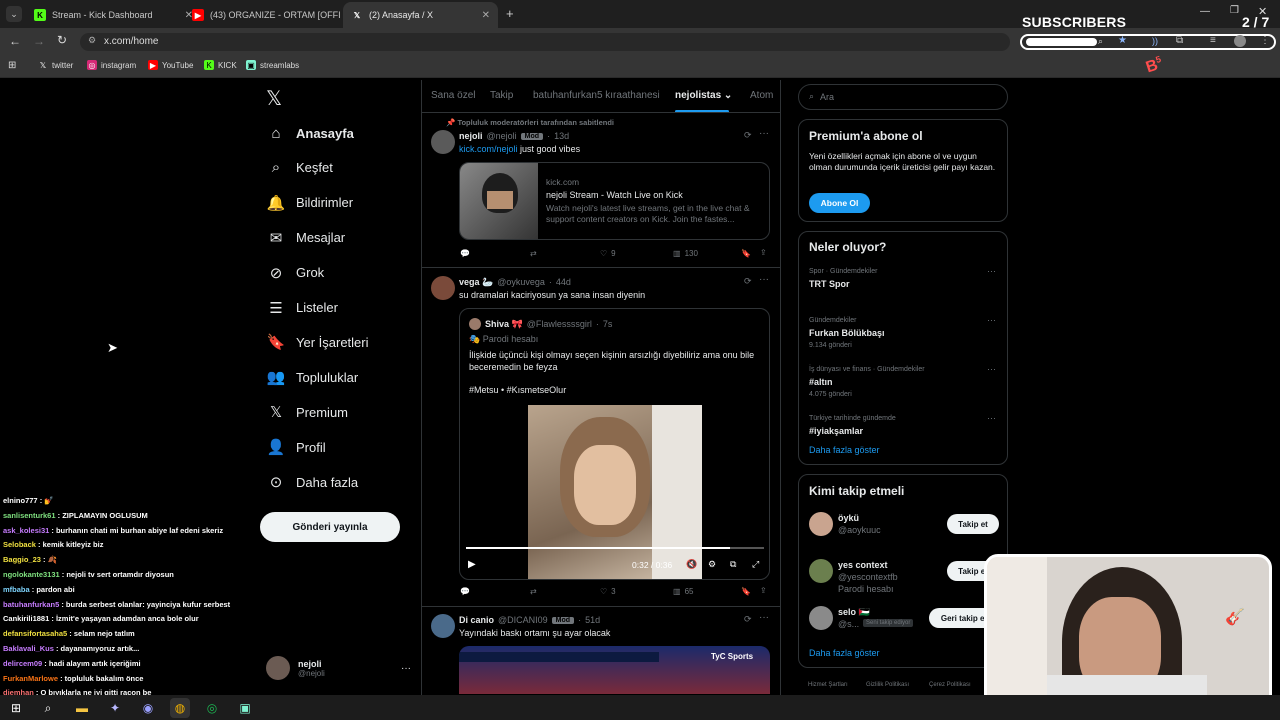  What do you see at coordinates (691, 564) in the screenshot?
I see `mute-icon: 🔇` at bounding box center [691, 564].